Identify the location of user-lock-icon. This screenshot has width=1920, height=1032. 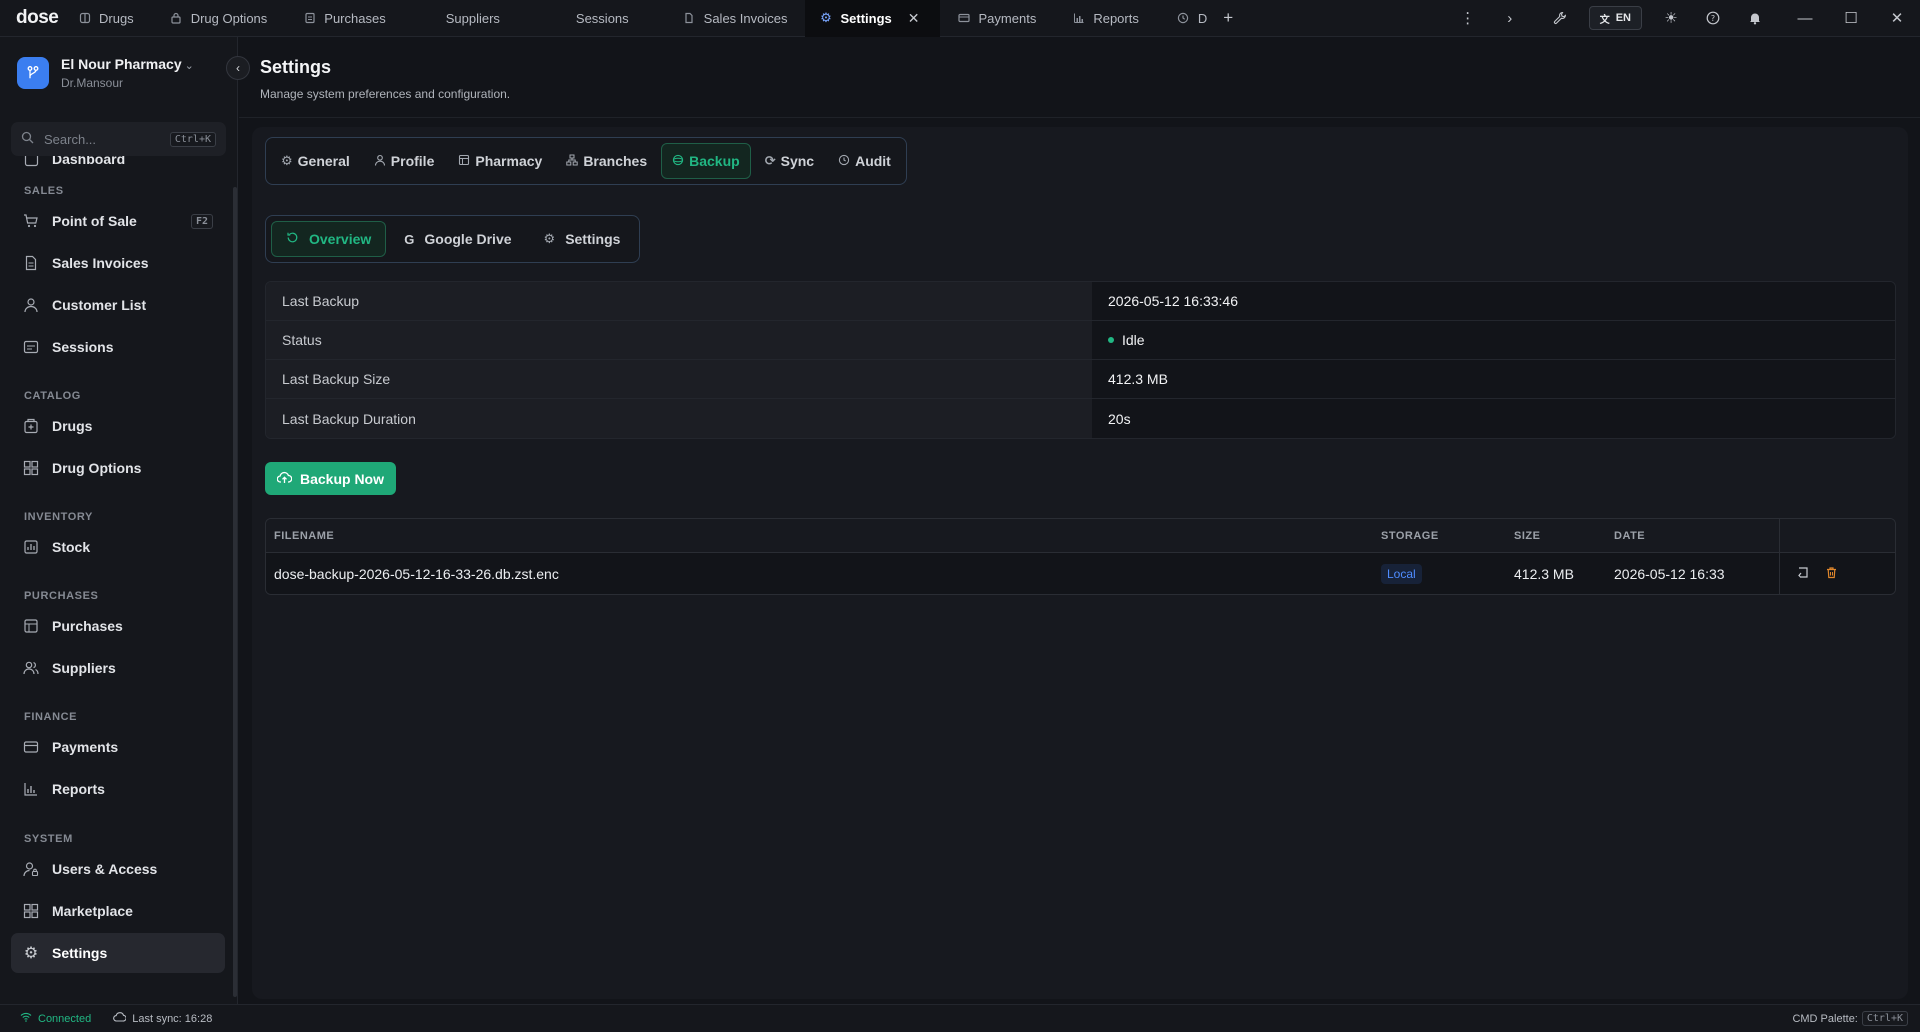
(31, 869).